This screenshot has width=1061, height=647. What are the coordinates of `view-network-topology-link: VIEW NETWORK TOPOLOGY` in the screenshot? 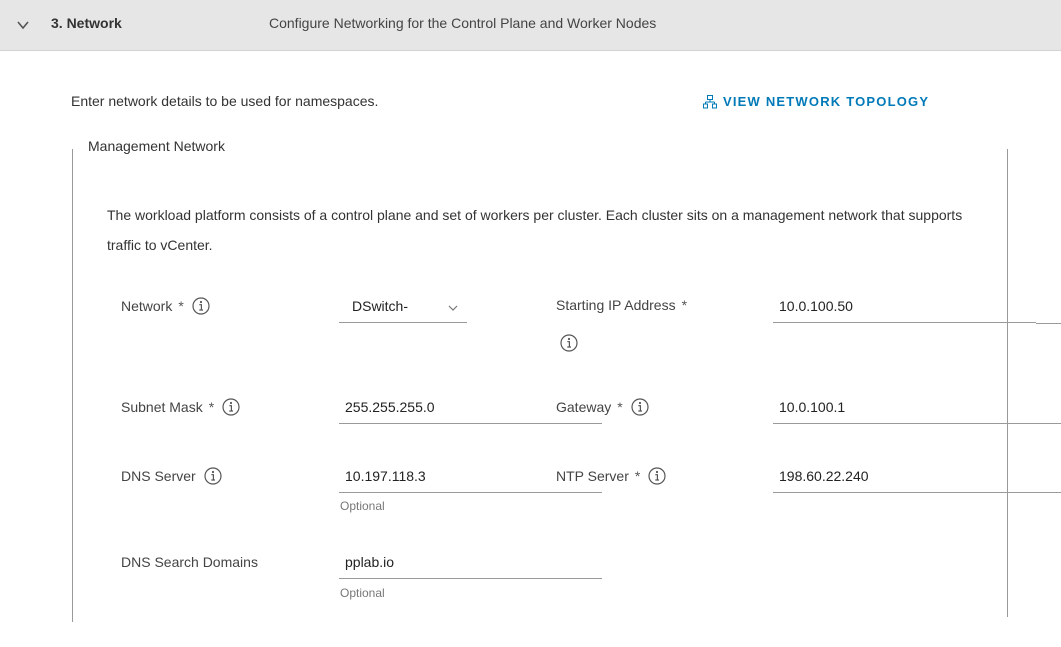 It's located at (816, 101).